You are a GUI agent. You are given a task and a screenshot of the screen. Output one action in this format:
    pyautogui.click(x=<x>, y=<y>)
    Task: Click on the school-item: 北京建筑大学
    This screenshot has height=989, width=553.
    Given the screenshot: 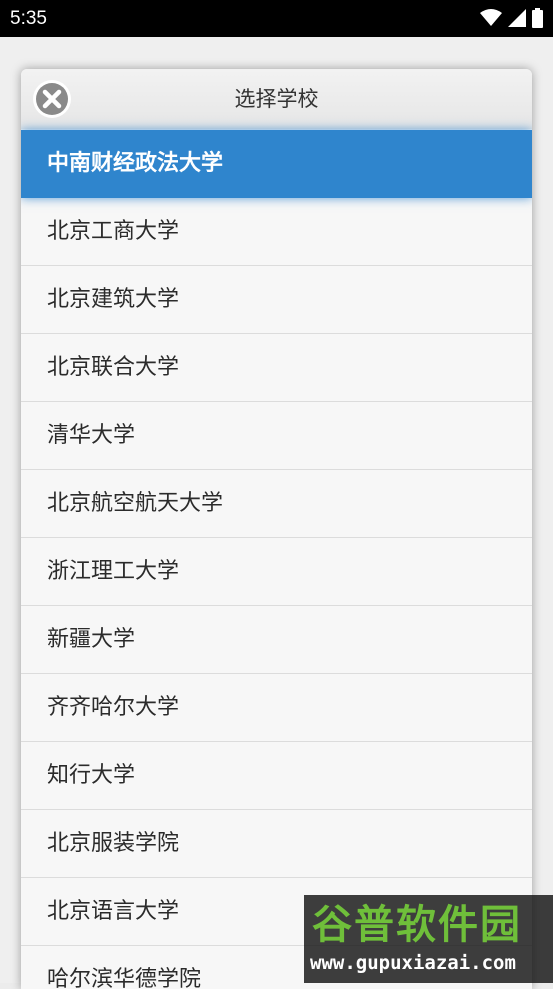 What is the action you would take?
    pyautogui.click(x=276, y=300)
    